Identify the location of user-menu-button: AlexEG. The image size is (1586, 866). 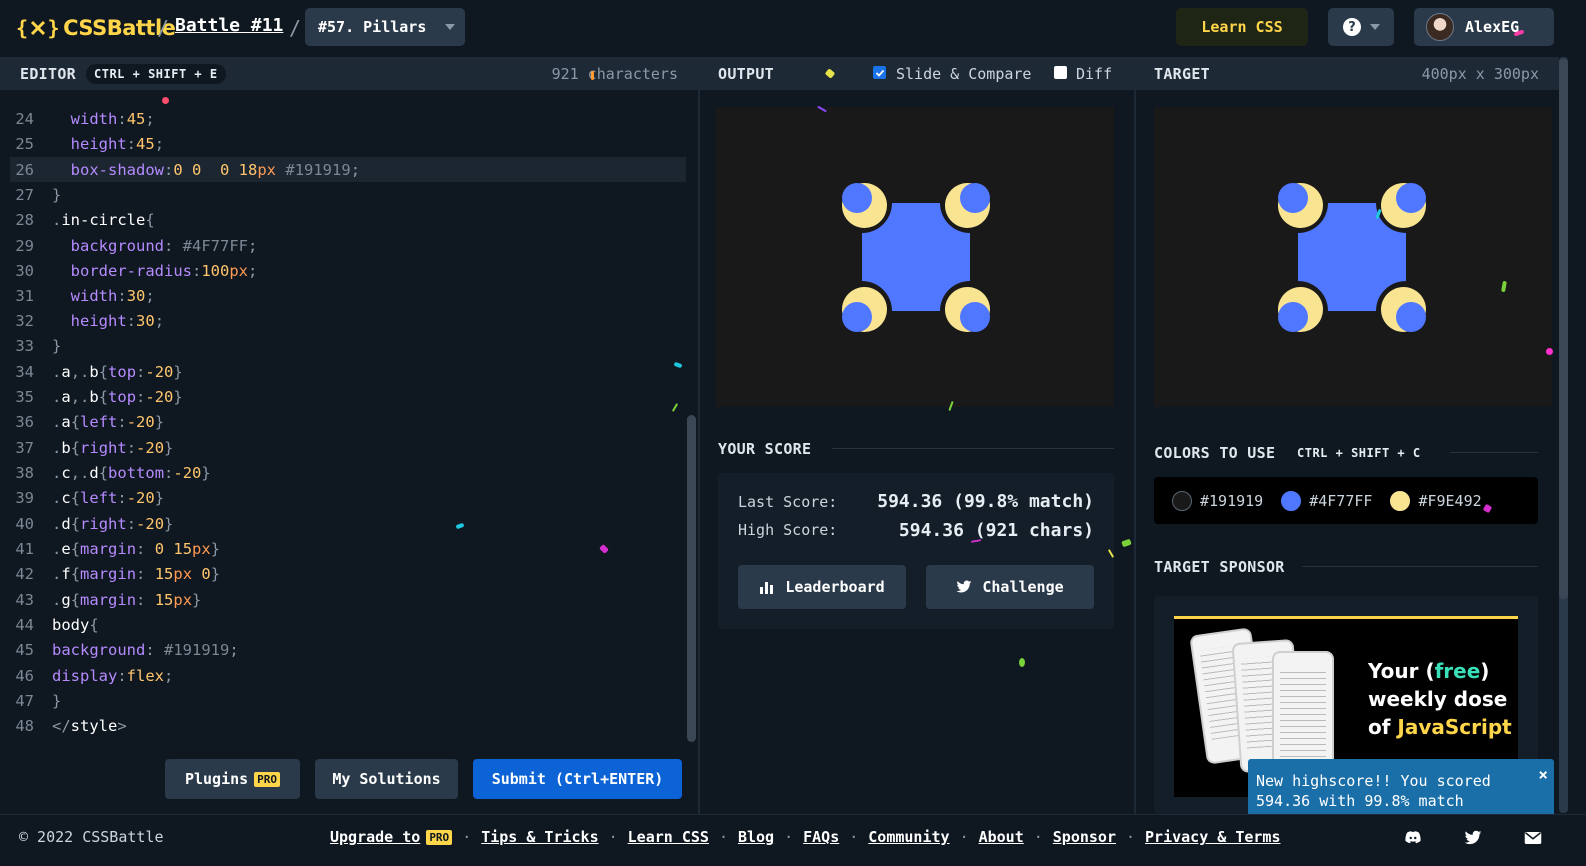
(1484, 27).